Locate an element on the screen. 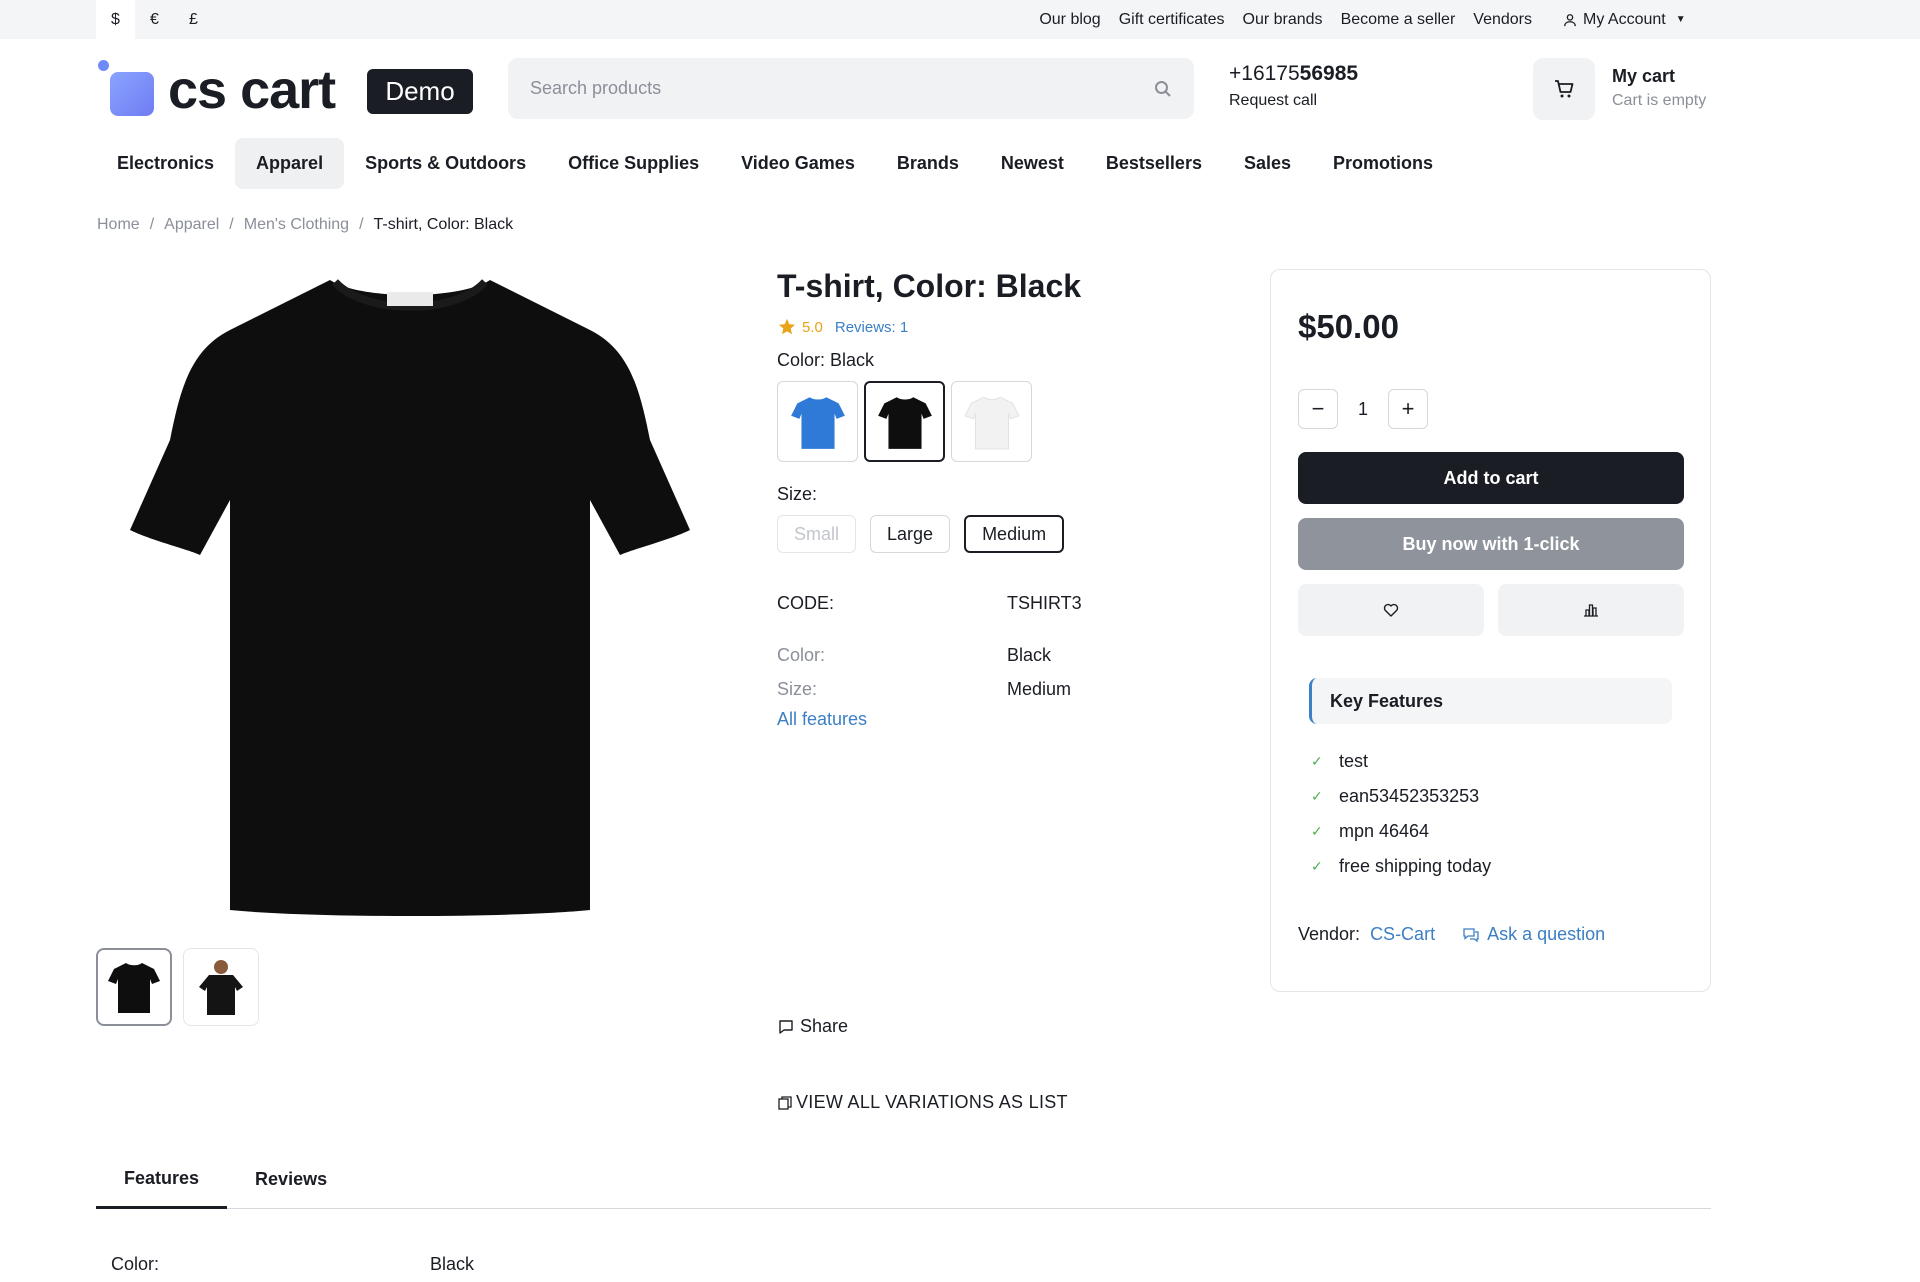 Image resolution: width=1920 pixels, height=1282 pixels. tab-features: Features is located at coordinates (162, 1179).